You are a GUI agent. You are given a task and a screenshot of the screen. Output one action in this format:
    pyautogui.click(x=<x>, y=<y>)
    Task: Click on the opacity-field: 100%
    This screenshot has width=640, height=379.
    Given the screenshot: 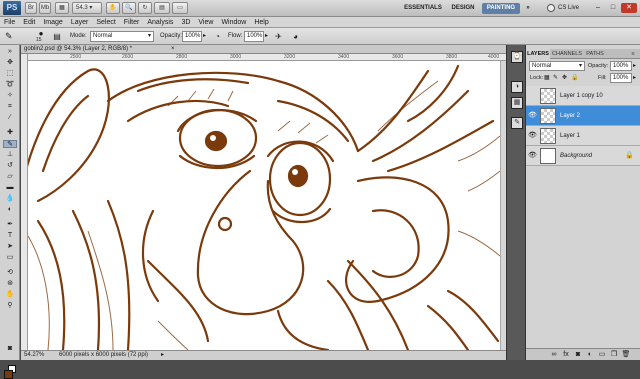 What is the action you would take?
    pyautogui.click(x=192, y=36)
    